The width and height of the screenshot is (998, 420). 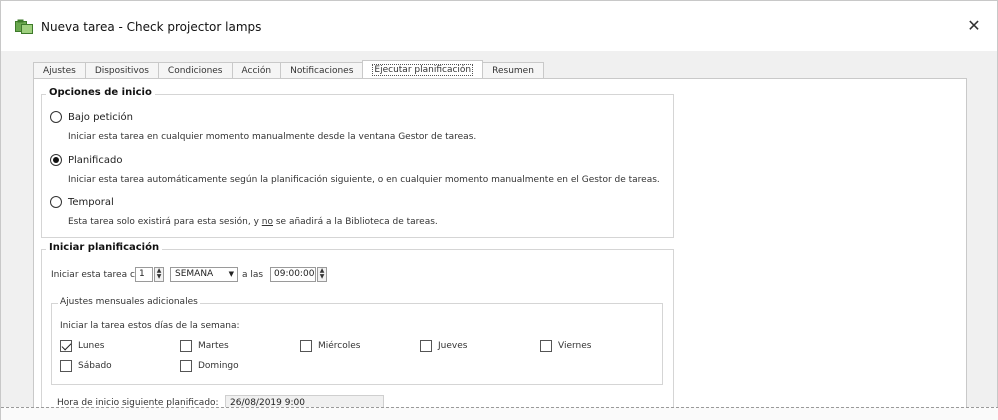 What do you see at coordinates (100, 117) in the screenshot?
I see `radio-on-demand-label: Bajo petición` at bounding box center [100, 117].